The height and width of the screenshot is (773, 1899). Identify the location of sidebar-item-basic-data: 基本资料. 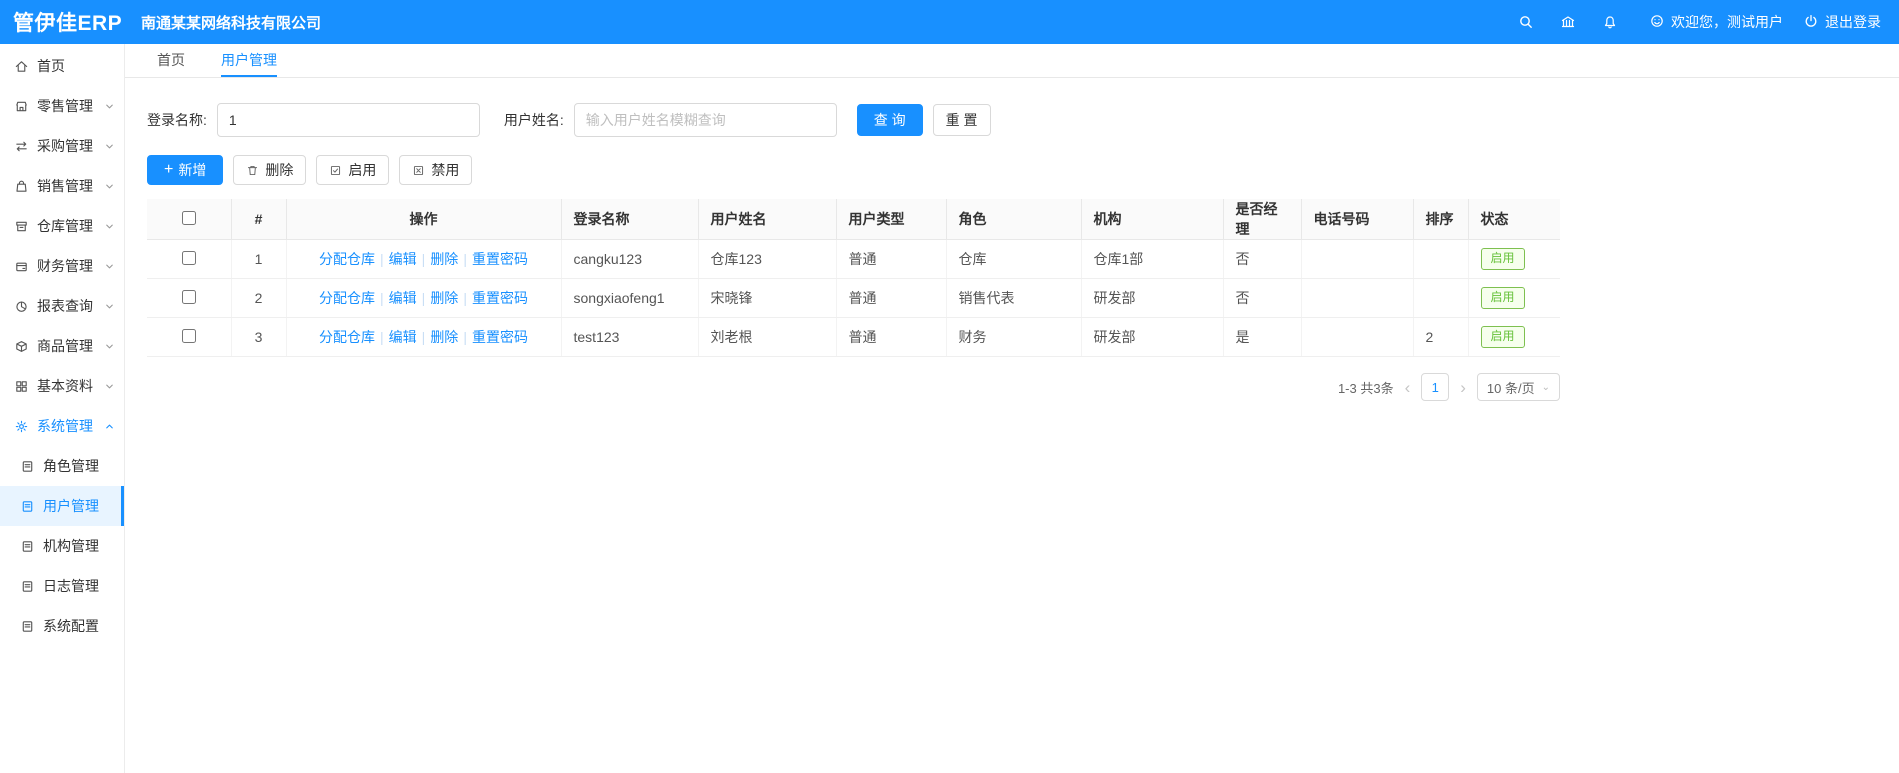
(62, 386).